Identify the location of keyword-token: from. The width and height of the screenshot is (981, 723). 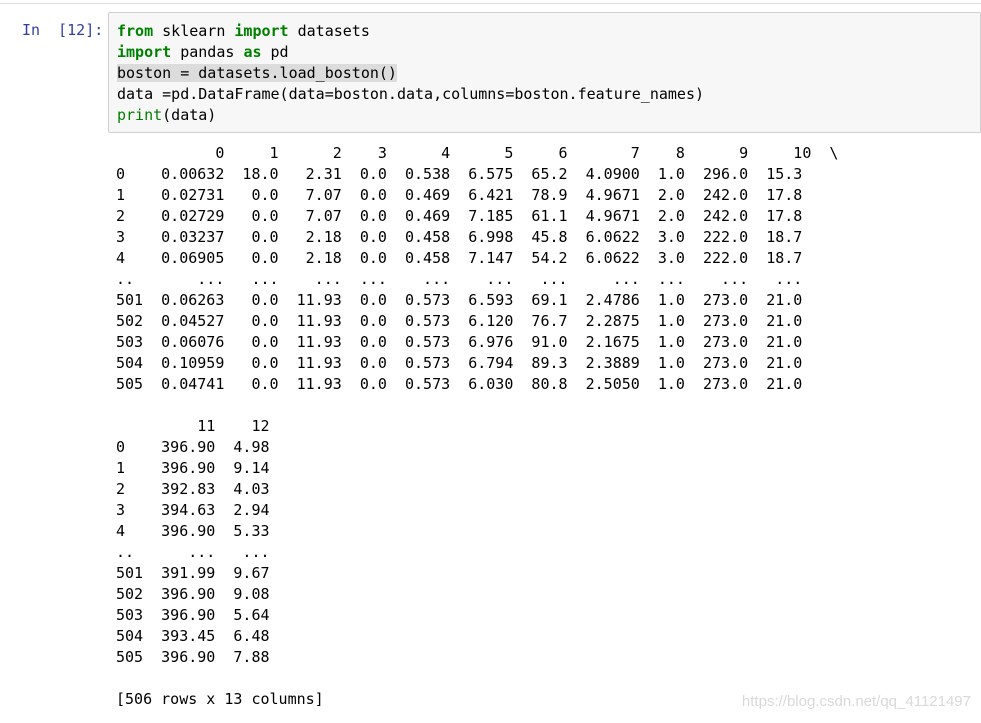
(135, 31).